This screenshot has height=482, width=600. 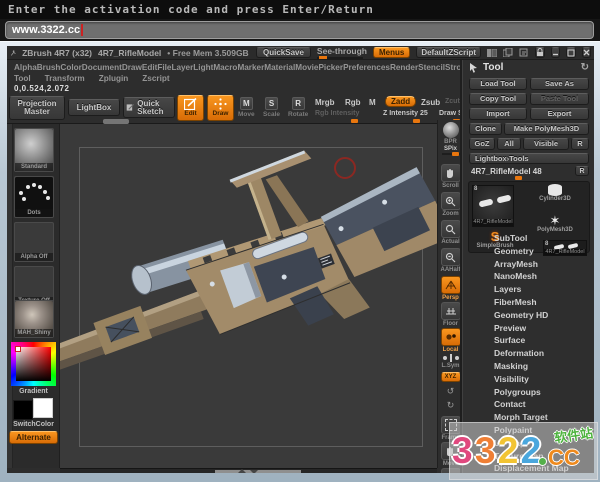 What do you see at coordinates (450, 151) in the screenshot?
I see `spix-slider: SPix` at bounding box center [450, 151].